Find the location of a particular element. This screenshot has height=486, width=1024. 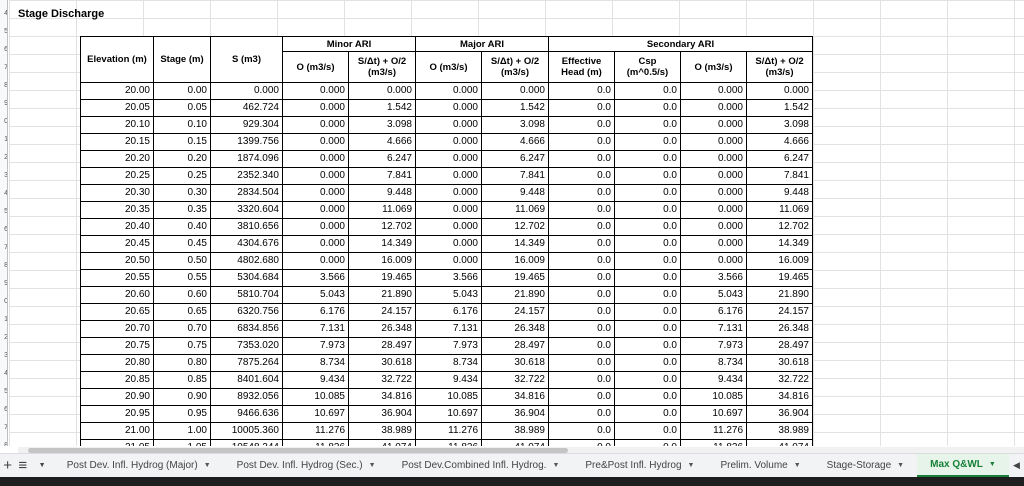

cell-secondary-outflow: 8.734 is located at coordinates (713, 363).